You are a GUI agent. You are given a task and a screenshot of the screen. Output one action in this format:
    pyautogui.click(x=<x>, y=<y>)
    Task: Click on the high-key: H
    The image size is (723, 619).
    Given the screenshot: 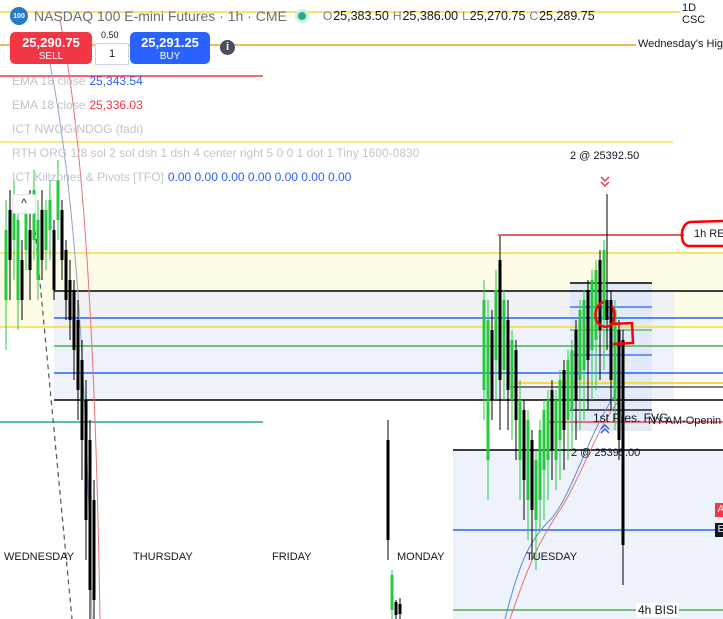 What is the action you would take?
    pyautogui.click(x=397, y=16)
    